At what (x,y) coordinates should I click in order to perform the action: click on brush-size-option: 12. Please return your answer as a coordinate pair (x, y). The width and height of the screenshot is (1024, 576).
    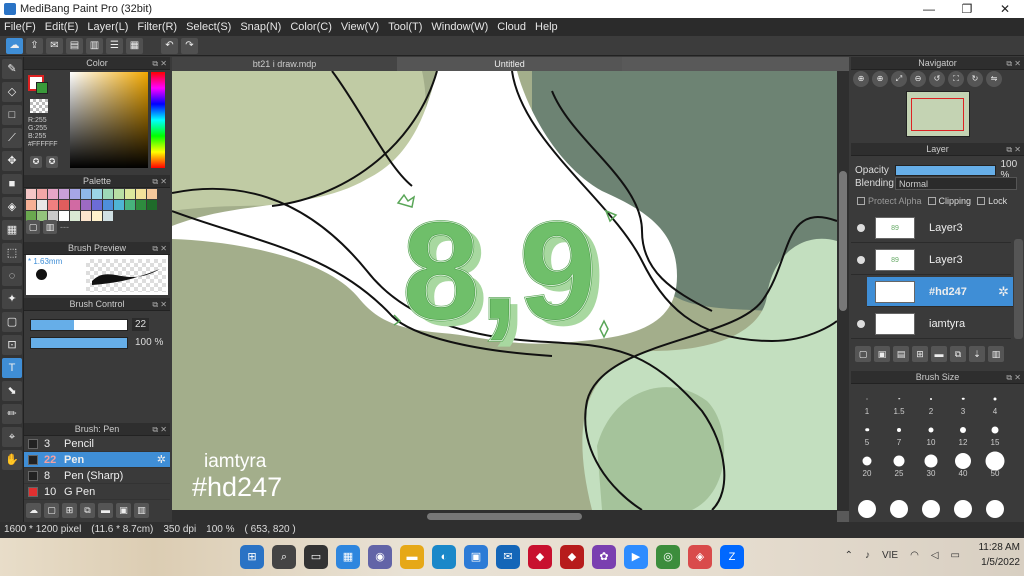
    Looking at the image, I should click on (963, 433).